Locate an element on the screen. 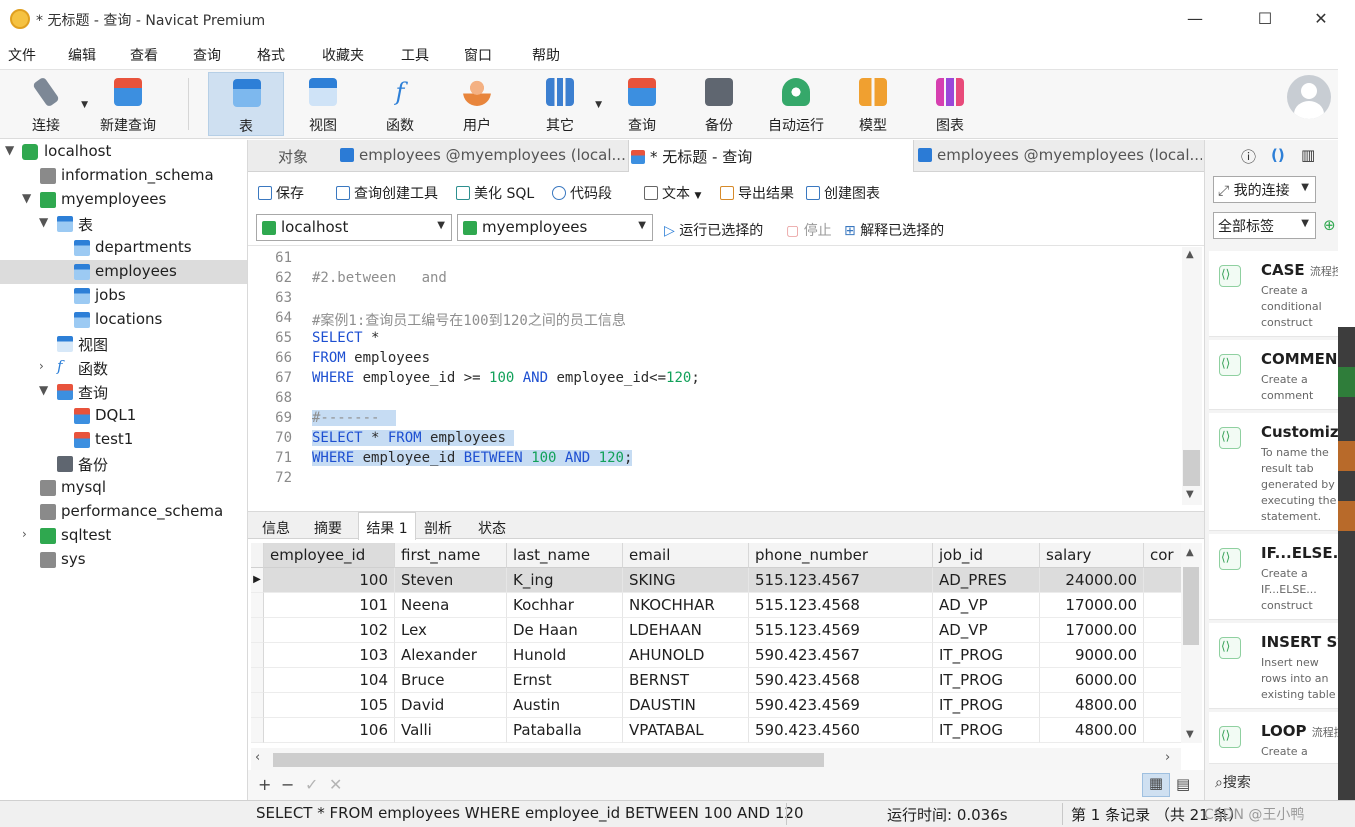 This screenshot has height=827, width=1355. column-header: employee_id is located at coordinates (329, 555).